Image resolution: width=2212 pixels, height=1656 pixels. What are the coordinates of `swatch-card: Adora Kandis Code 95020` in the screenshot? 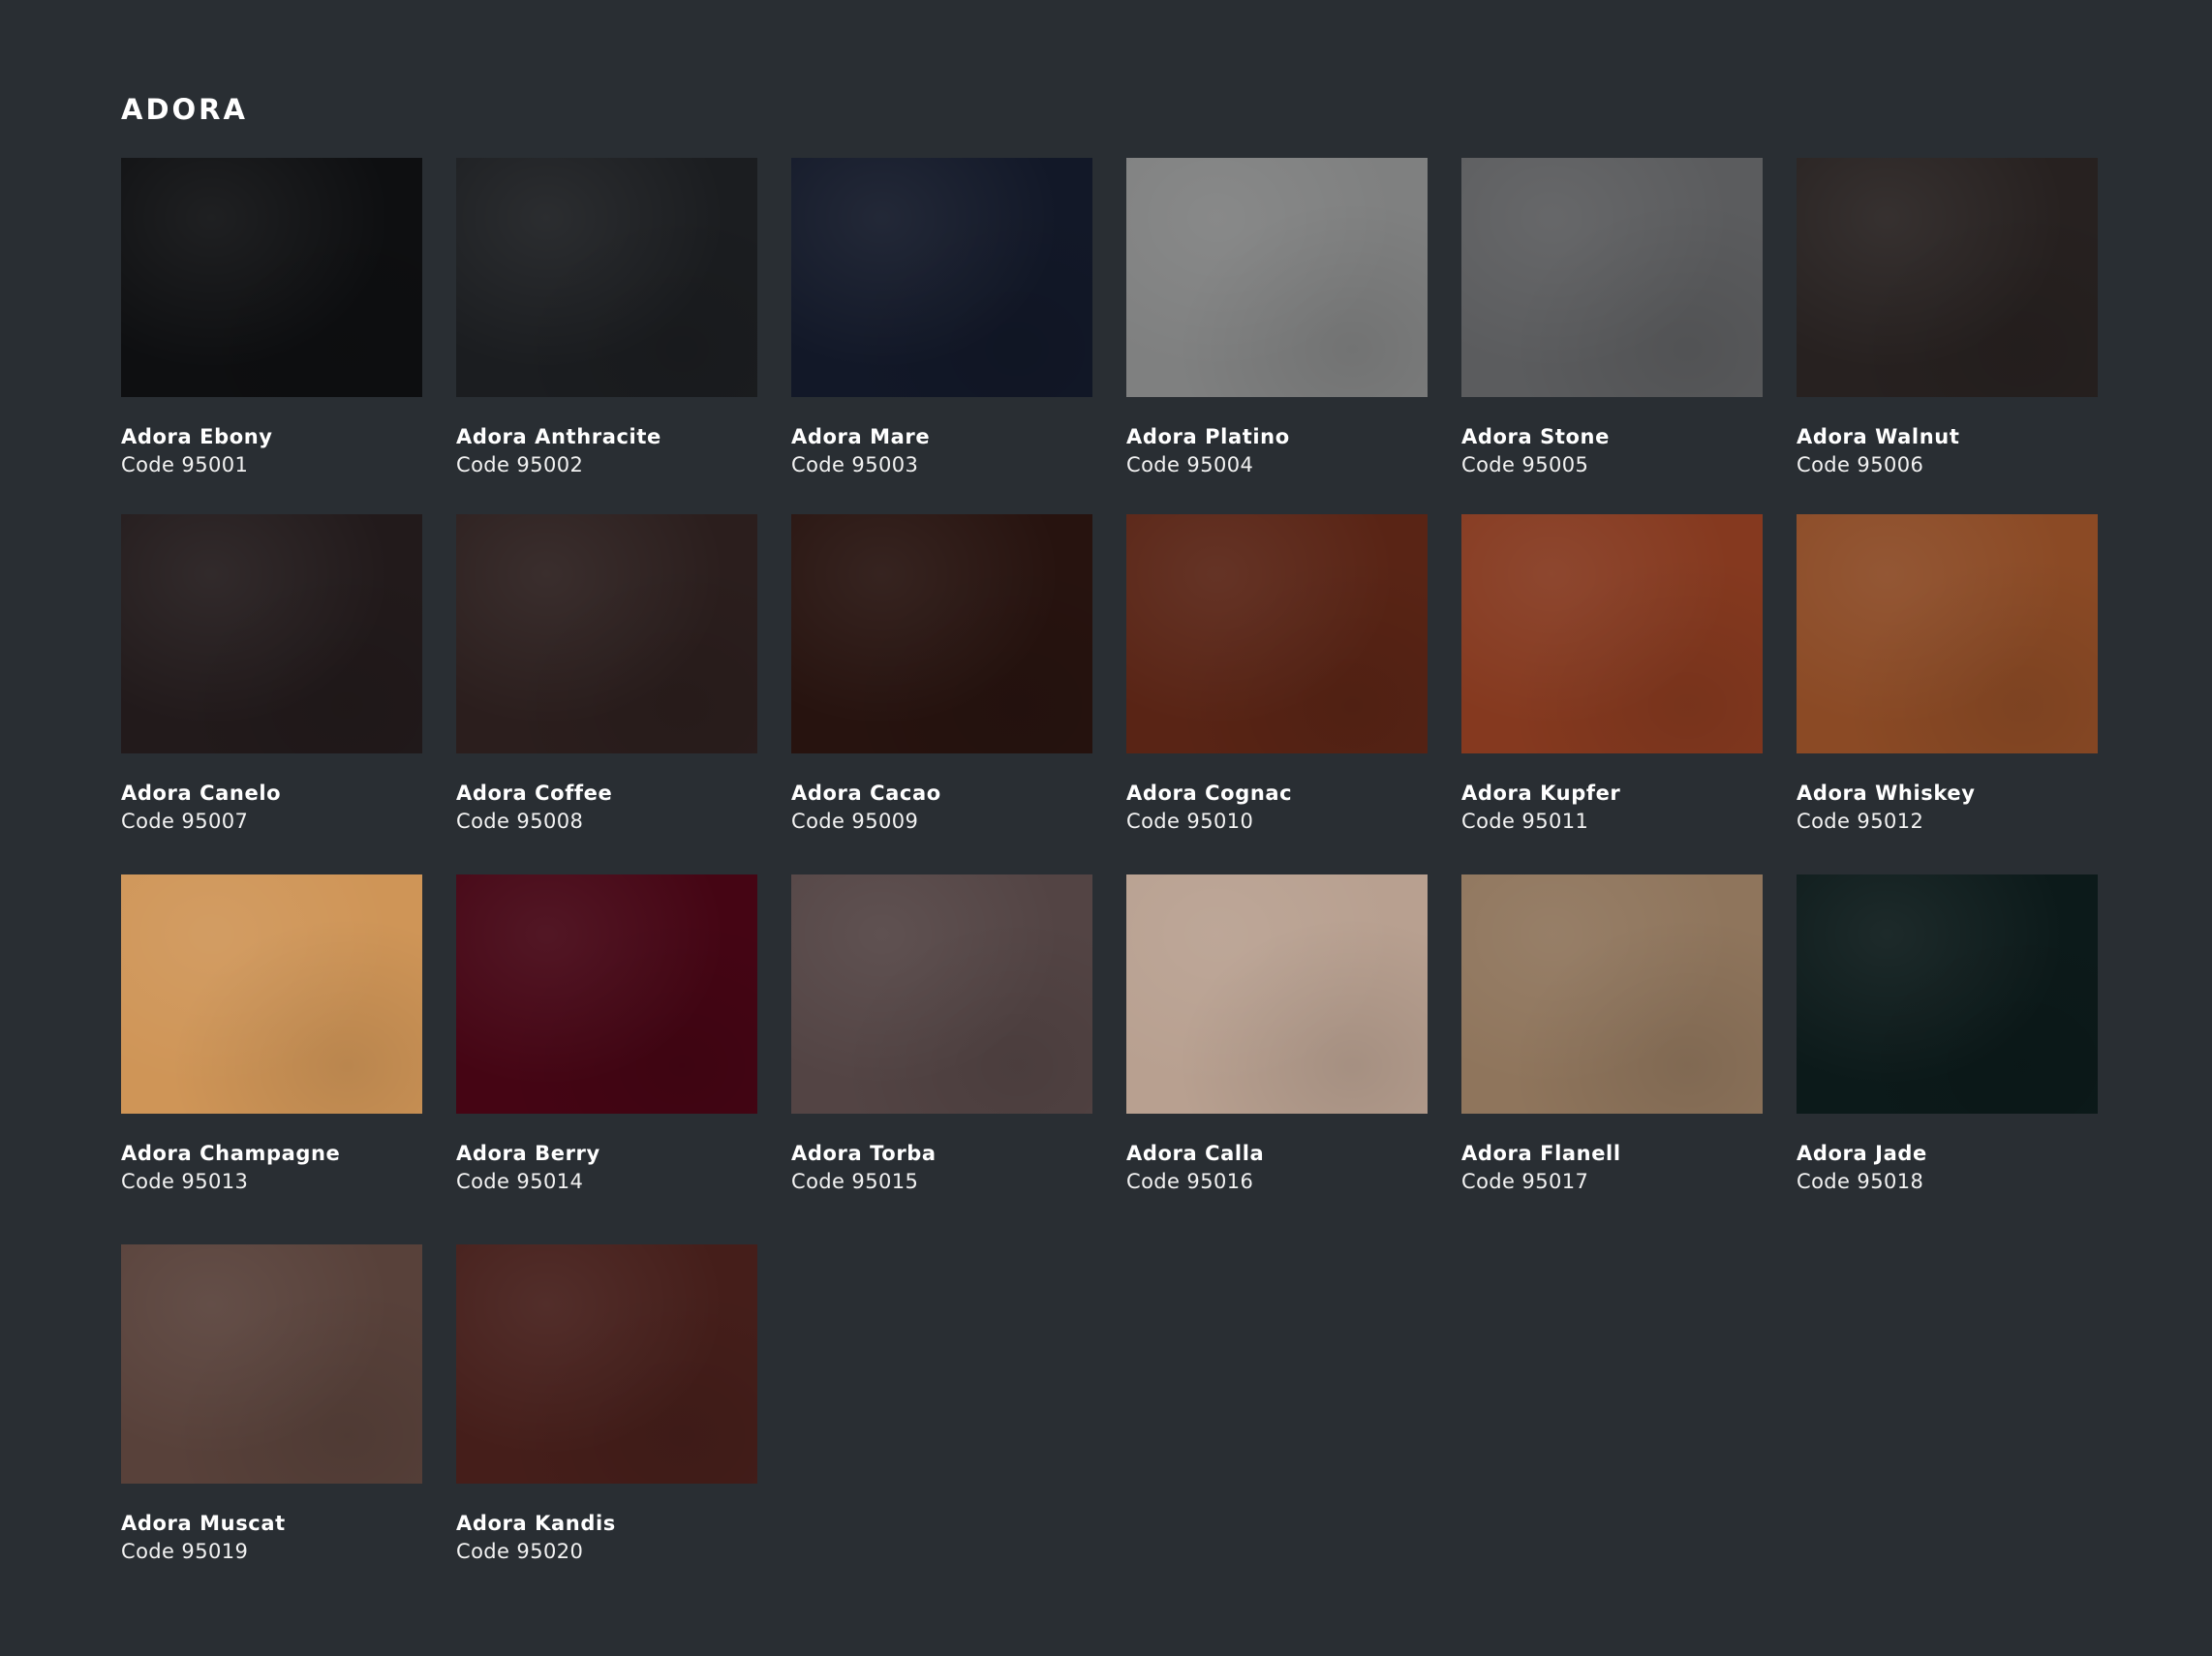 It's located at (606, 1422).